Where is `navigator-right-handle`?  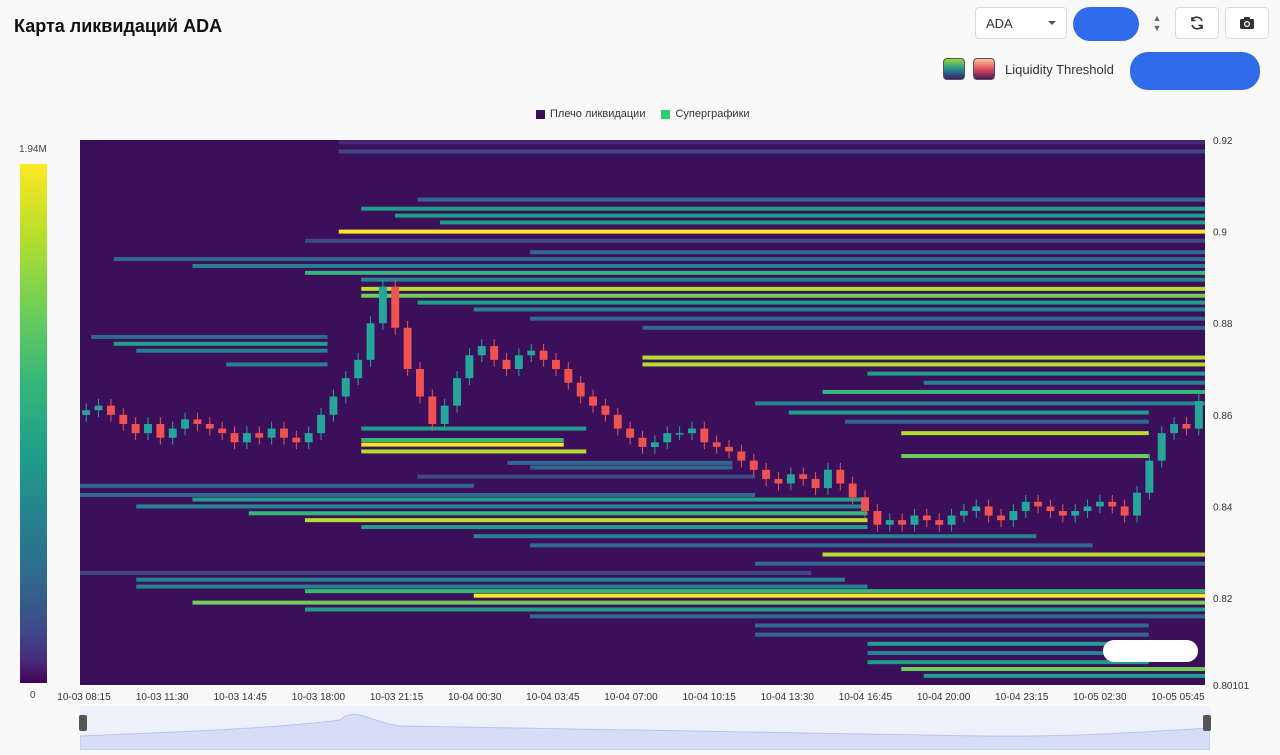
navigator-right-handle is located at coordinates (1207, 723).